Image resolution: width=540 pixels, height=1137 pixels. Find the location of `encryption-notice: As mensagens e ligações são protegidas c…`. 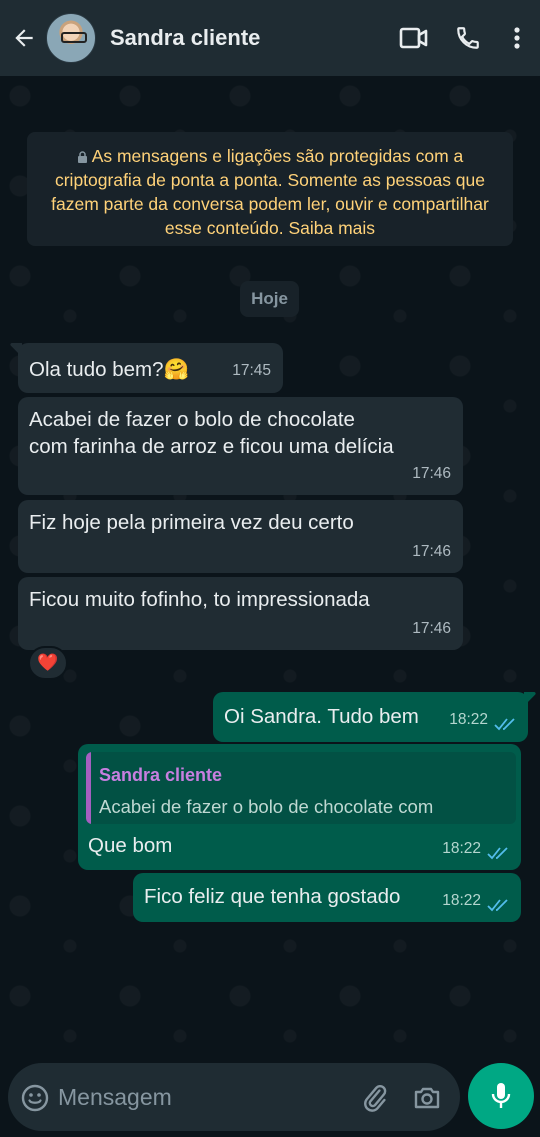

encryption-notice: As mensagens e ligações são protegidas c… is located at coordinates (270, 189).